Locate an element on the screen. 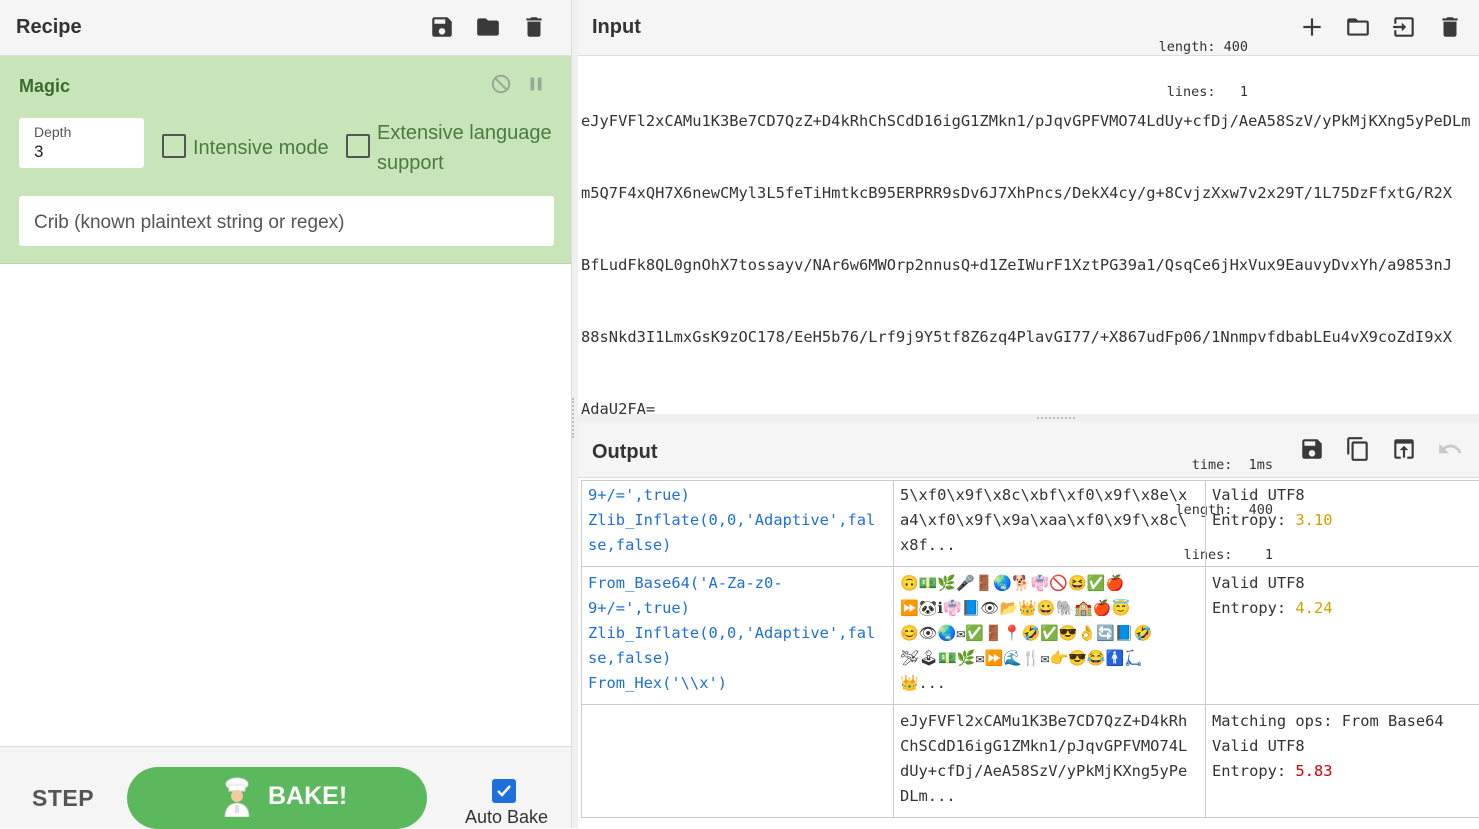  output-title: Output is located at coordinates (625, 452).